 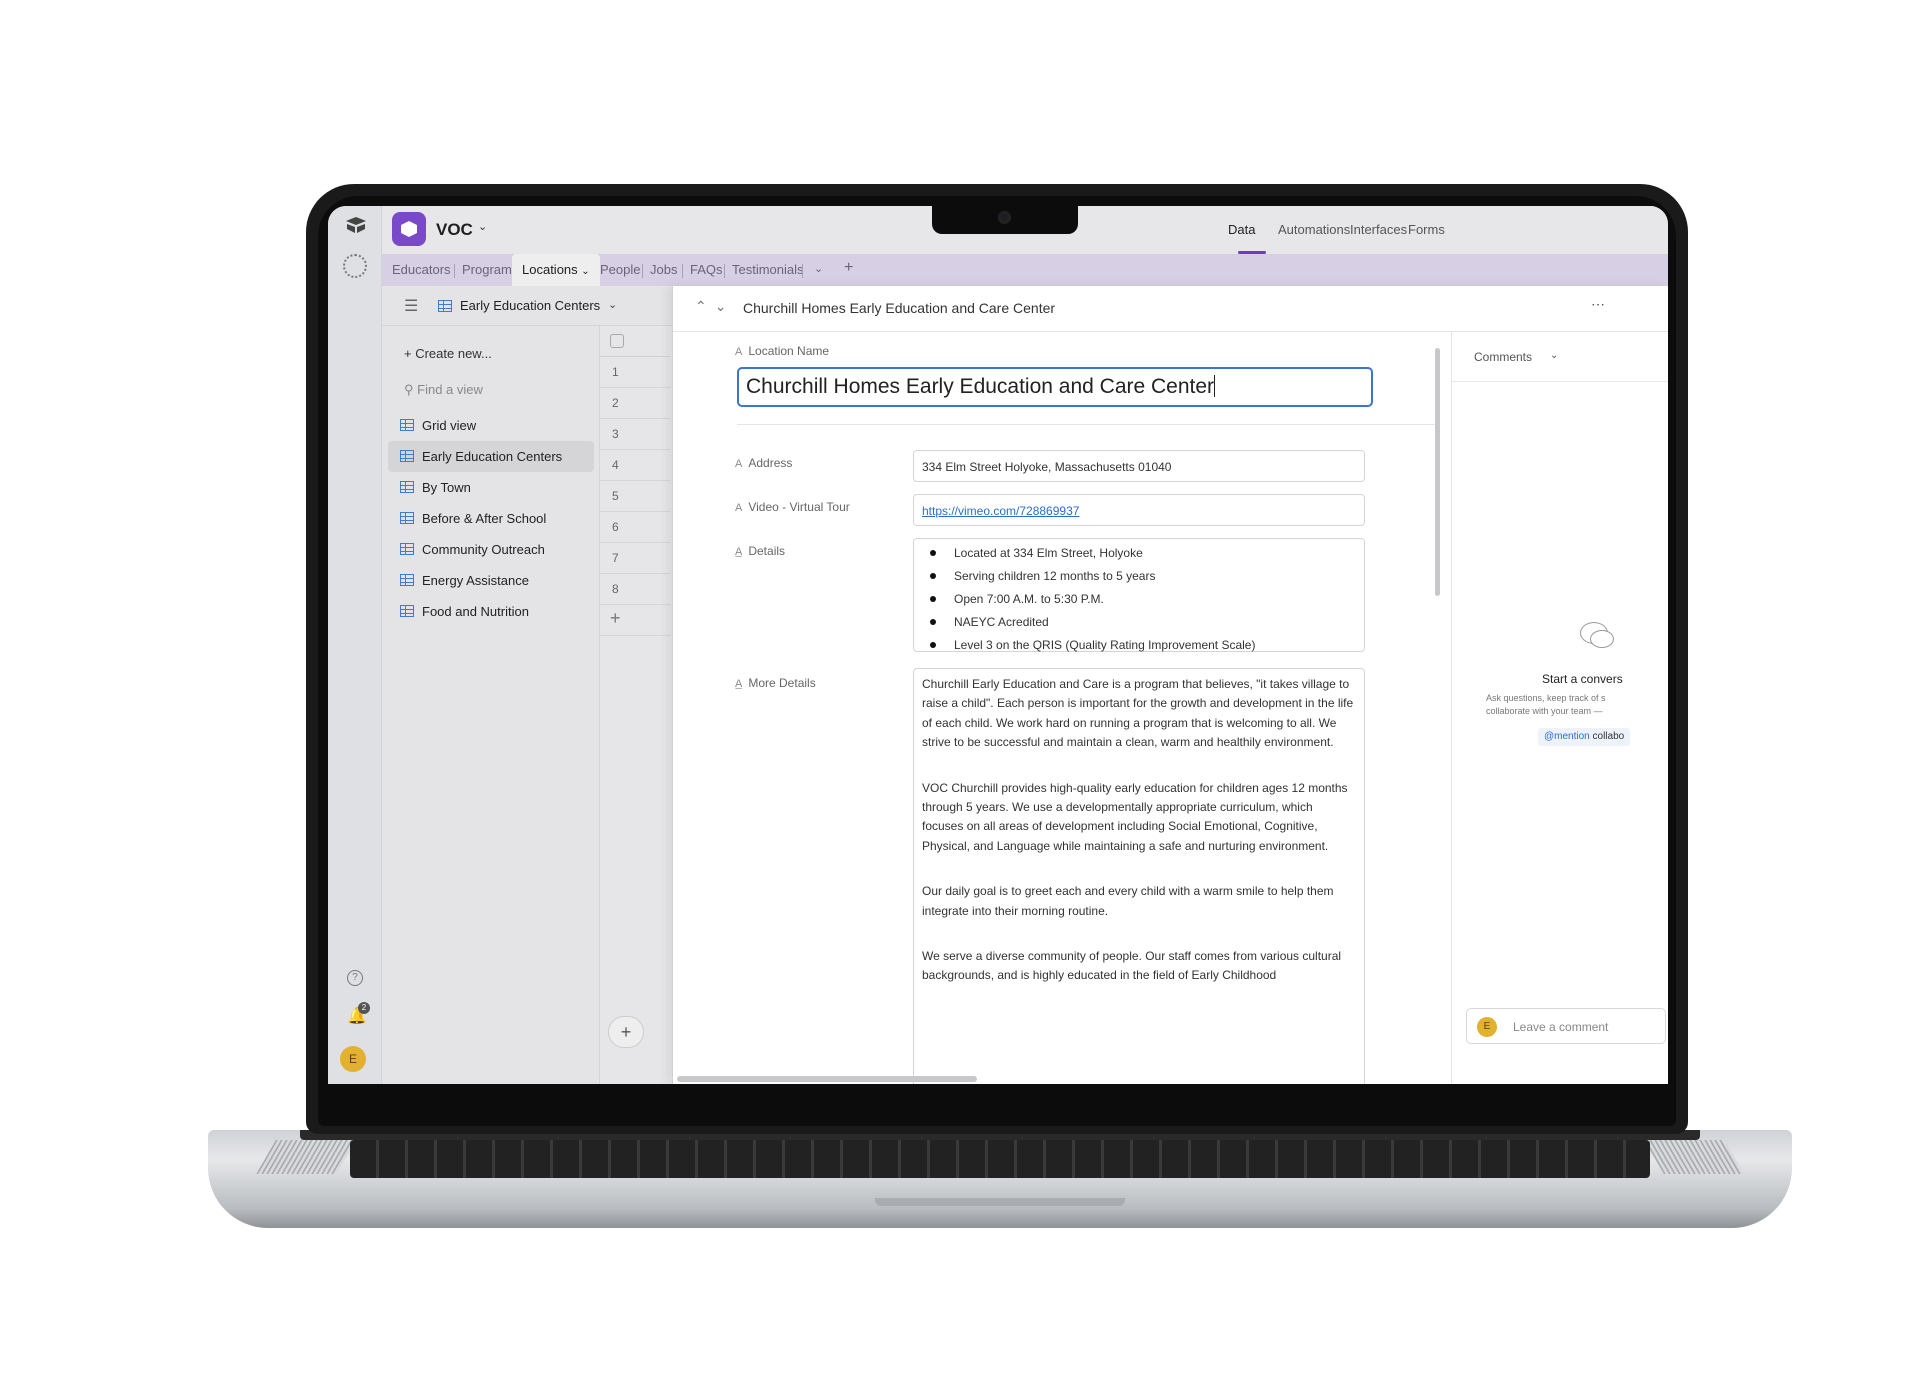 I want to click on mention-chip: @mention collabo, so click(x=1584, y=737).